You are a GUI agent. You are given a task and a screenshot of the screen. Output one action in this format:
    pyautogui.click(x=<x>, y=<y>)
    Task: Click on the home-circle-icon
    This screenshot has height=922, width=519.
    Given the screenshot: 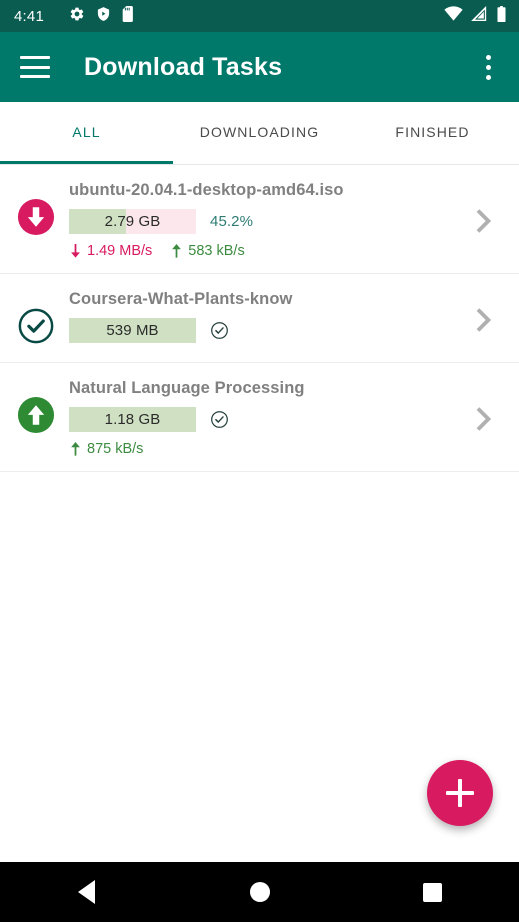 What is the action you would take?
    pyautogui.click(x=259, y=892)
    